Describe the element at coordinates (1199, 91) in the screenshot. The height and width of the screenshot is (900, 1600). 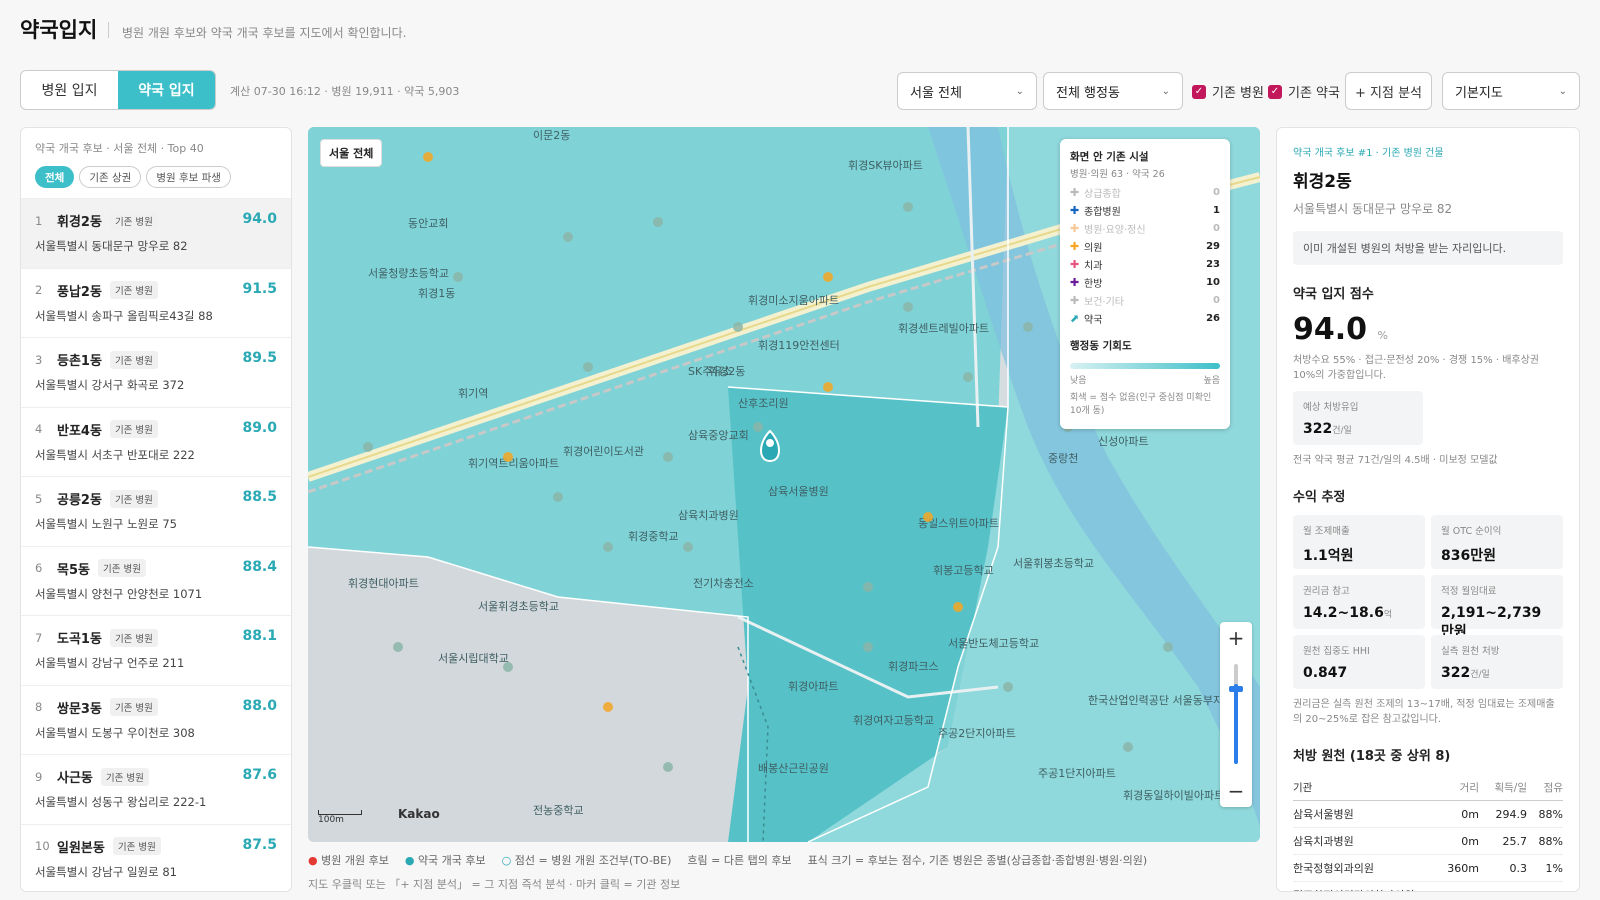
I see `check-icon: ✓` at that location.